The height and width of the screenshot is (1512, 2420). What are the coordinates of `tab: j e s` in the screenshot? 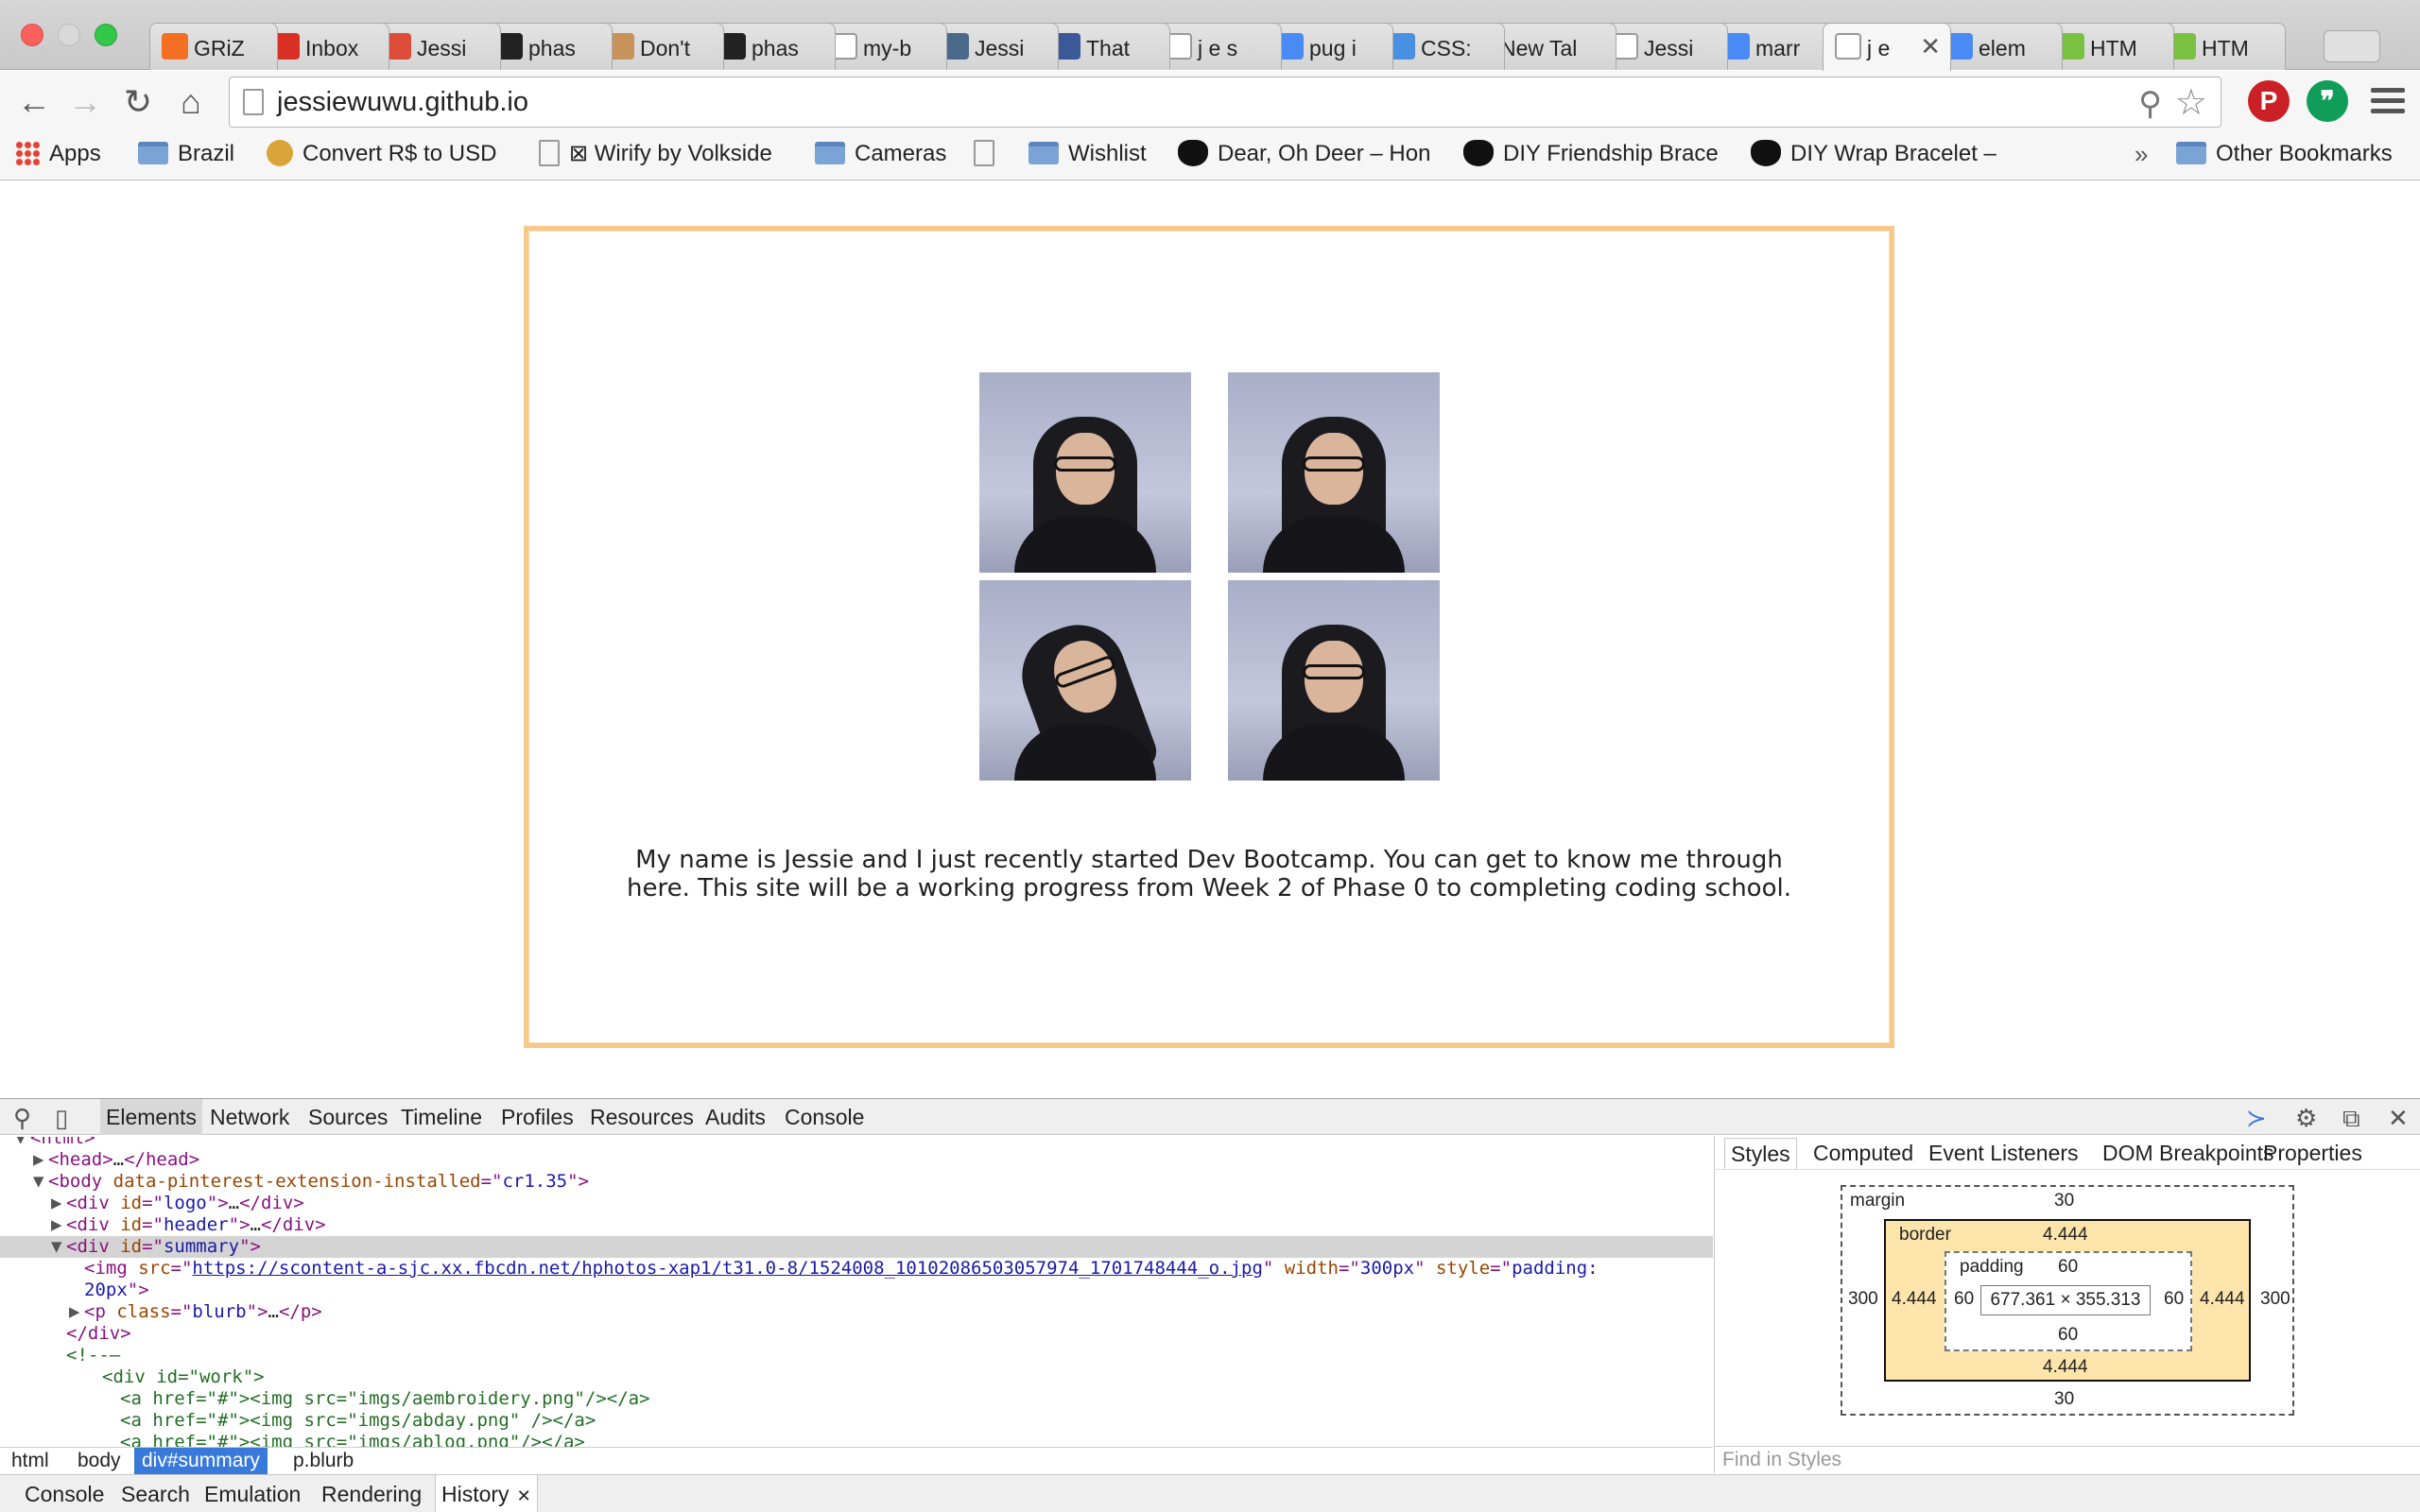 It's located at (1217, 46).